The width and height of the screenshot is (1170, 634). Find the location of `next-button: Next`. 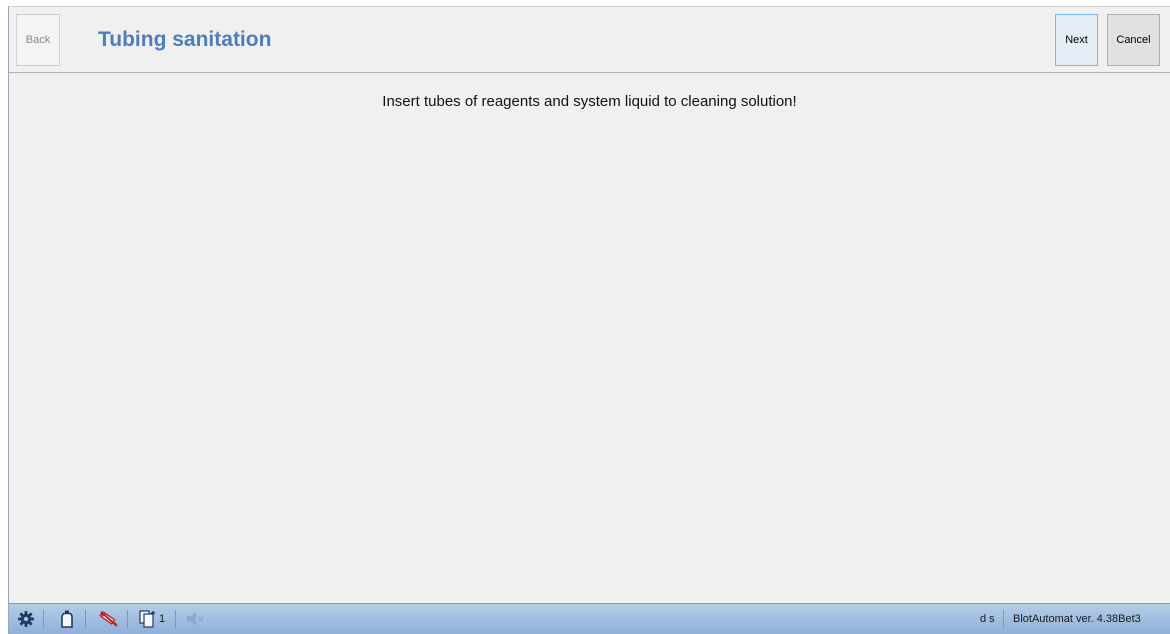

next-button: Next is located at coordinates (1076, 40).